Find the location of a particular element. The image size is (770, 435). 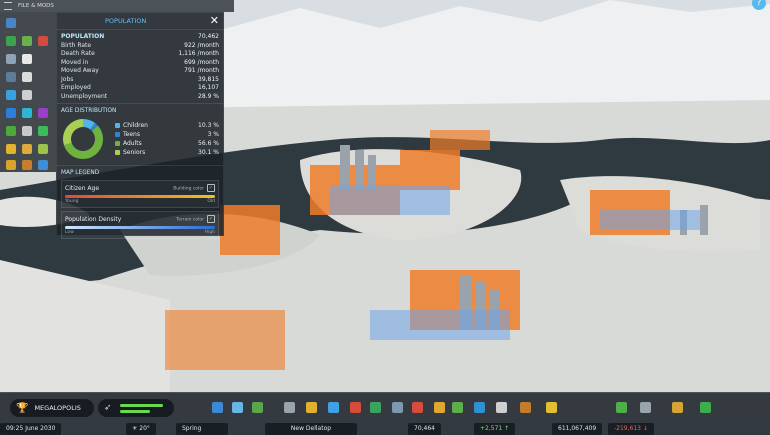

map-legend-item: Citizen Age Building color ✓ Young Old is located at coordinates (140, 194).